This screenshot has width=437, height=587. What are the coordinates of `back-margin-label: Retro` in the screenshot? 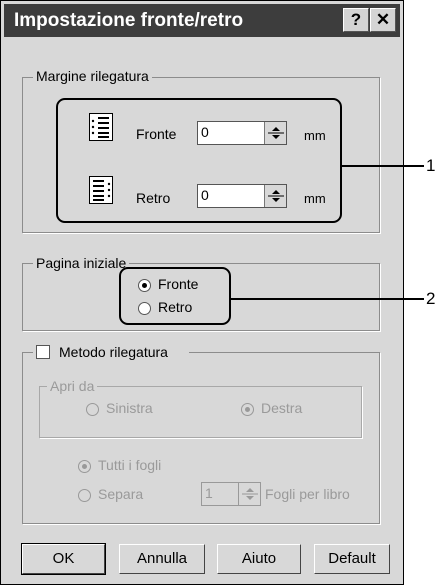 It's located at (153, 198).